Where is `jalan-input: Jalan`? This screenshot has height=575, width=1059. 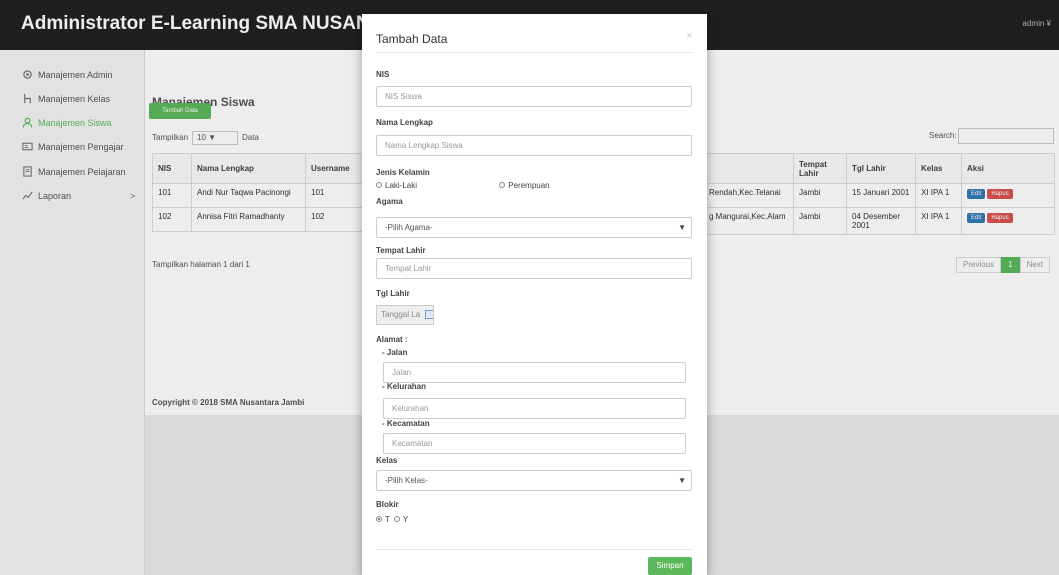 jalan-input: Jalan is located at coordinates (534, 372).